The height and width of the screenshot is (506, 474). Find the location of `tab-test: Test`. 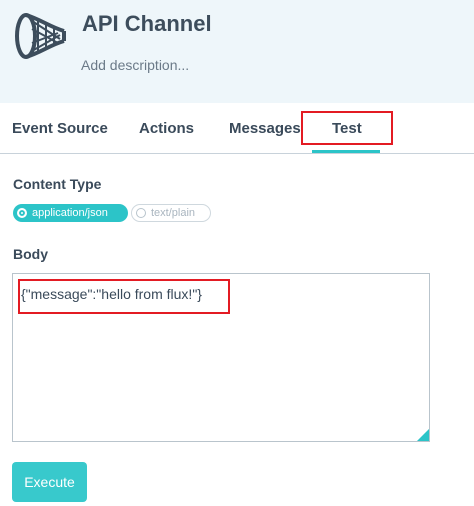

tab-test: Test is located at coordinates (347, 128).